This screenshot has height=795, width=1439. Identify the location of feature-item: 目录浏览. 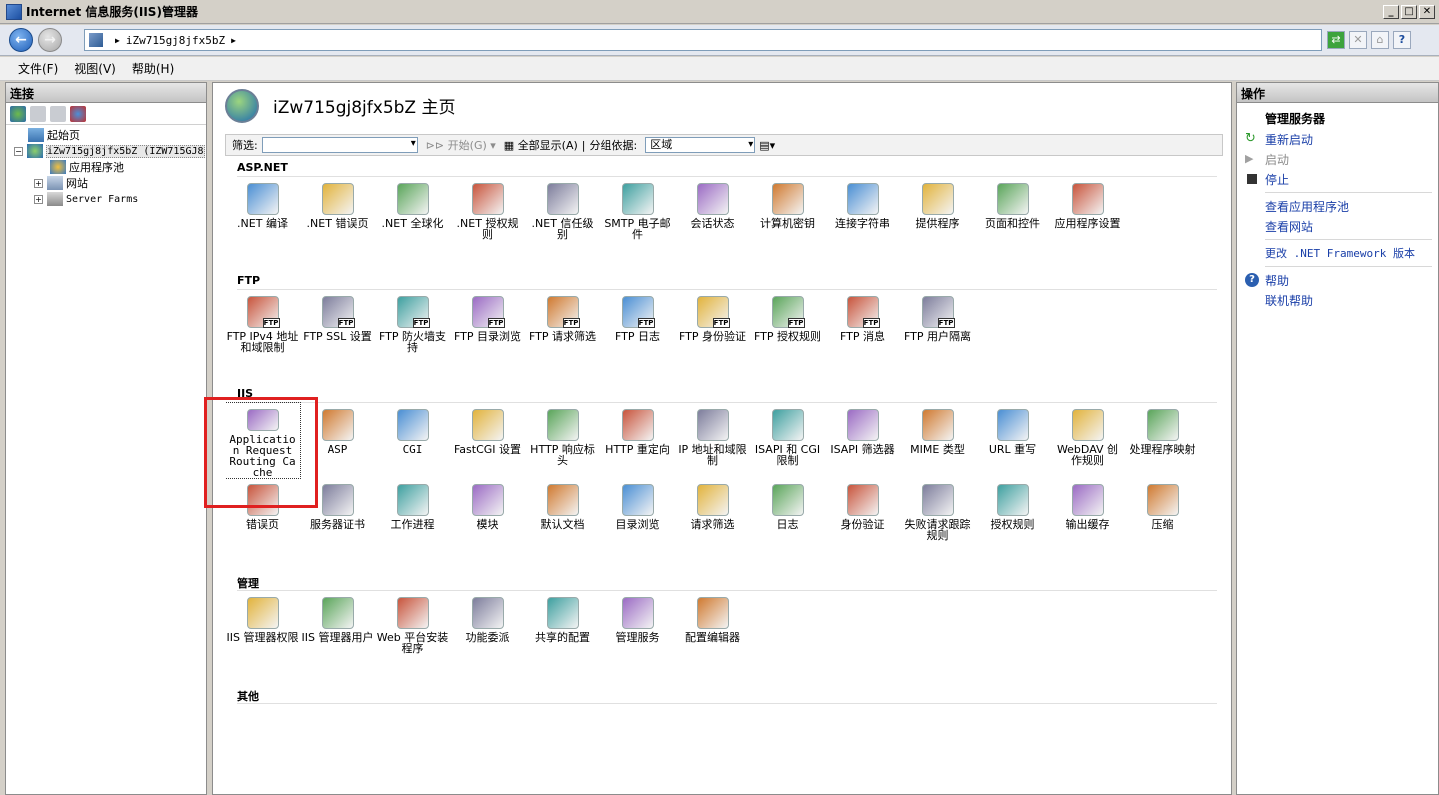
(637, 515).